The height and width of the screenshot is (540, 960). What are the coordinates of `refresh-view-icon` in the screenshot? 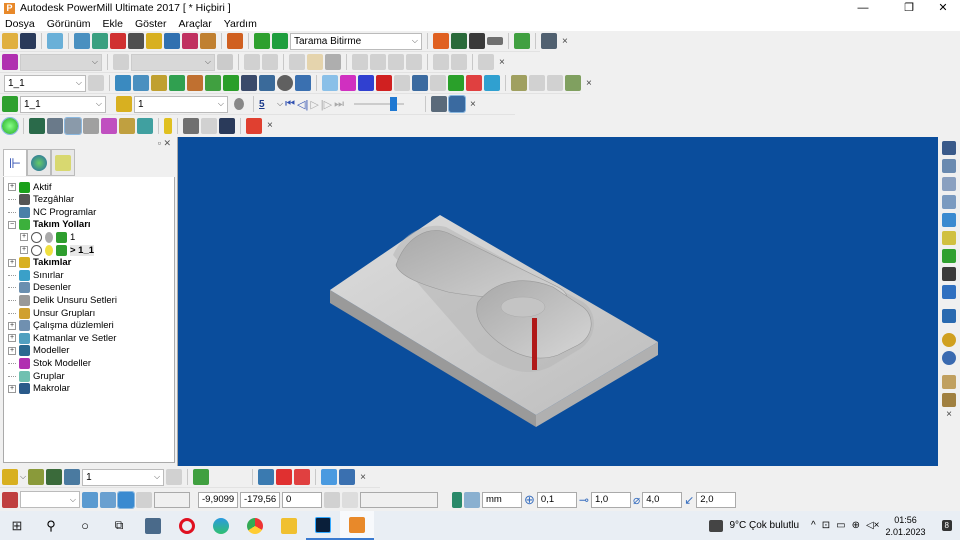 It's located at (949, 256).